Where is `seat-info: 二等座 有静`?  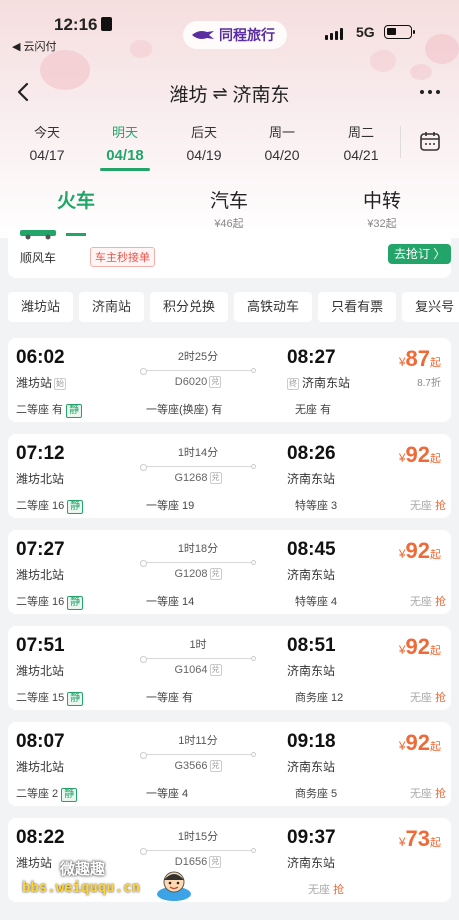
seat-info: 二等座 有静 is located at coordinates (49, 409).